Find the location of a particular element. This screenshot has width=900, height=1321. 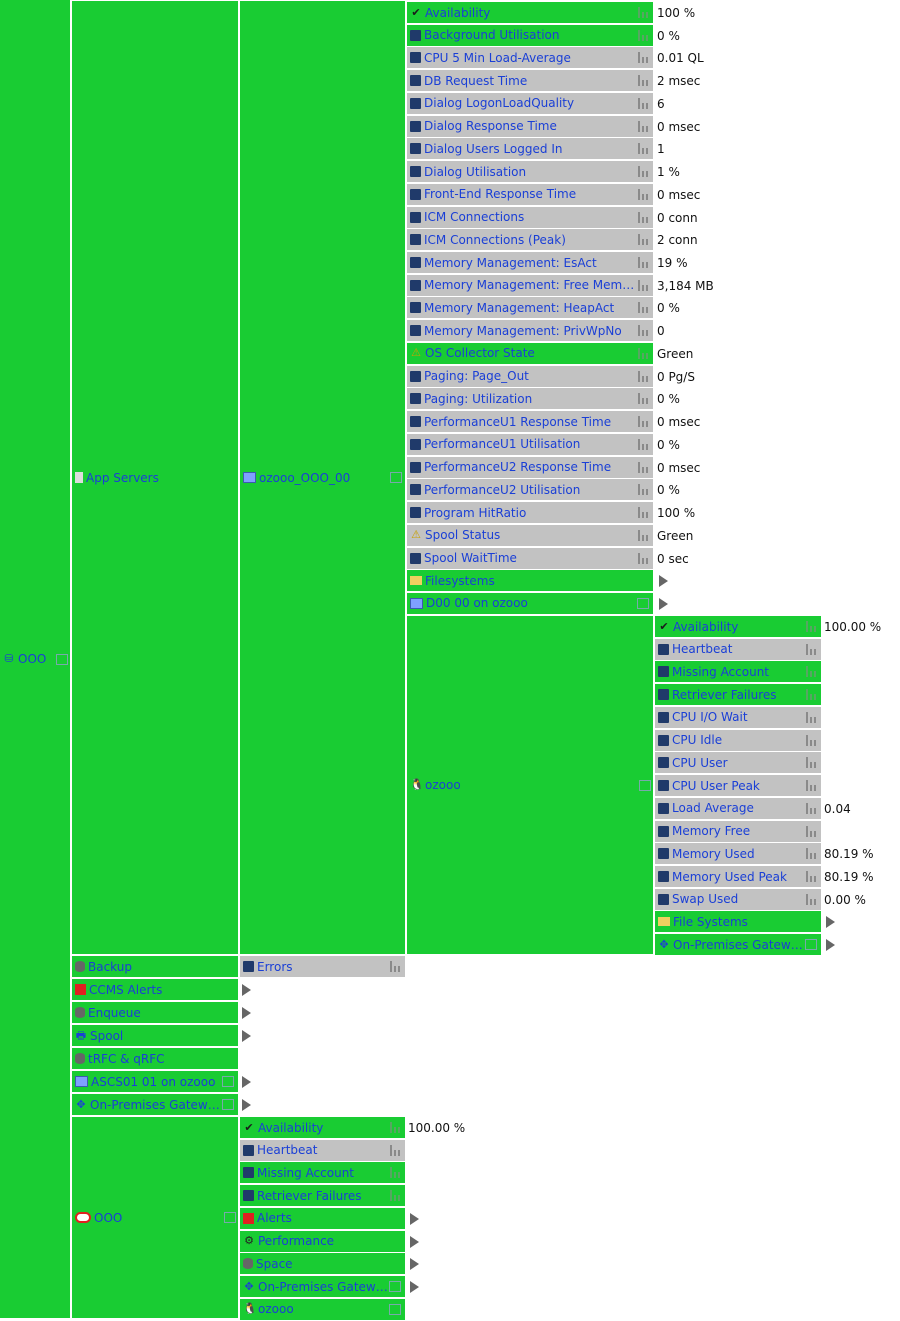

metric-row: D00 00 on ozooo is located at coordinates (530, 603).